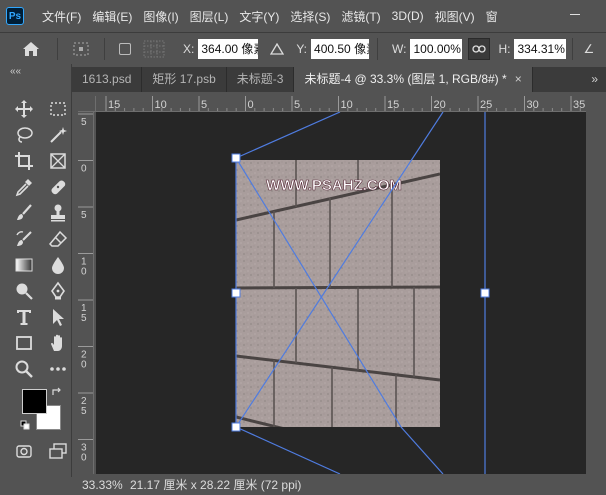 This screenshot has width=606, height=495. I want to click on bandage-icon, so click(58, 187).